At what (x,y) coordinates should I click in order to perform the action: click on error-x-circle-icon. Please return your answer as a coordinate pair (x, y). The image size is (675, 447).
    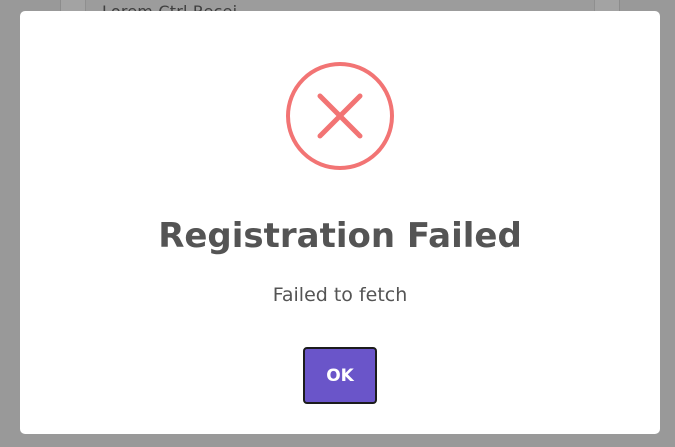
    Looking at the image, I should click on (340, 116).